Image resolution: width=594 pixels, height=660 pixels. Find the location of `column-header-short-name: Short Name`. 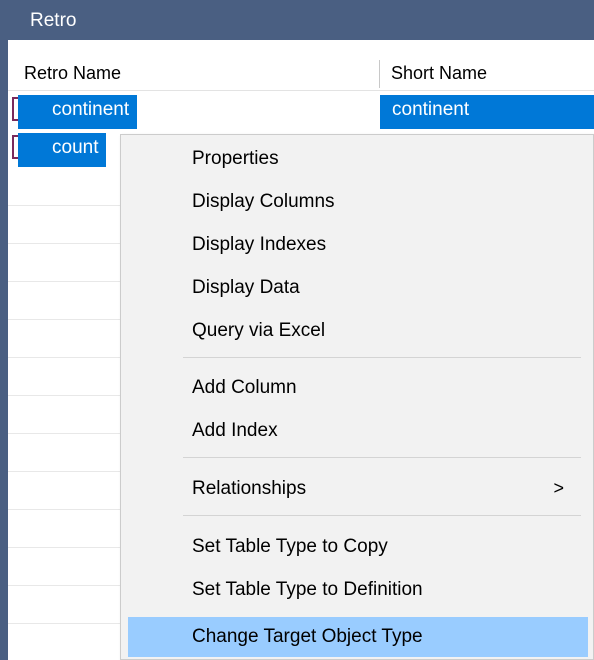

column-header-short-name: Short Name is located at coordinates (439, 73).